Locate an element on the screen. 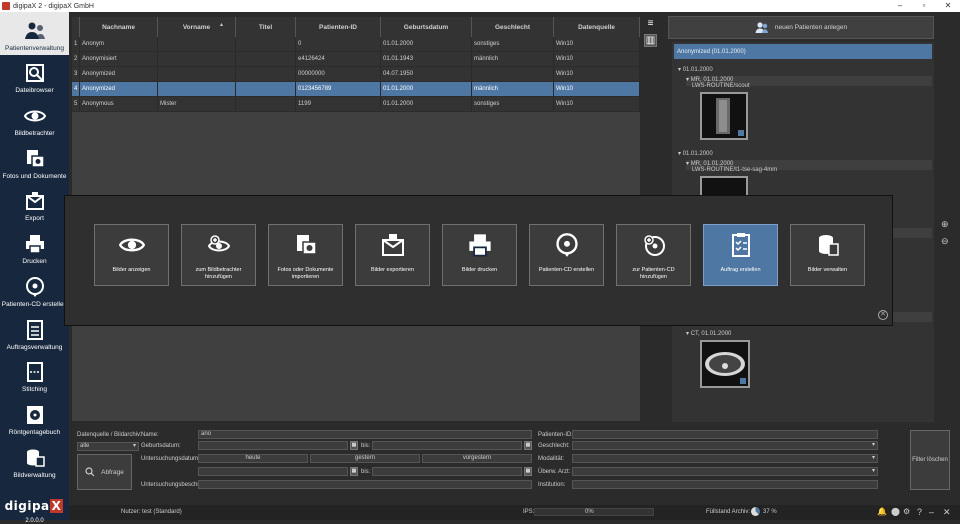  add-patient-icon is located at coordinates (761, 27).